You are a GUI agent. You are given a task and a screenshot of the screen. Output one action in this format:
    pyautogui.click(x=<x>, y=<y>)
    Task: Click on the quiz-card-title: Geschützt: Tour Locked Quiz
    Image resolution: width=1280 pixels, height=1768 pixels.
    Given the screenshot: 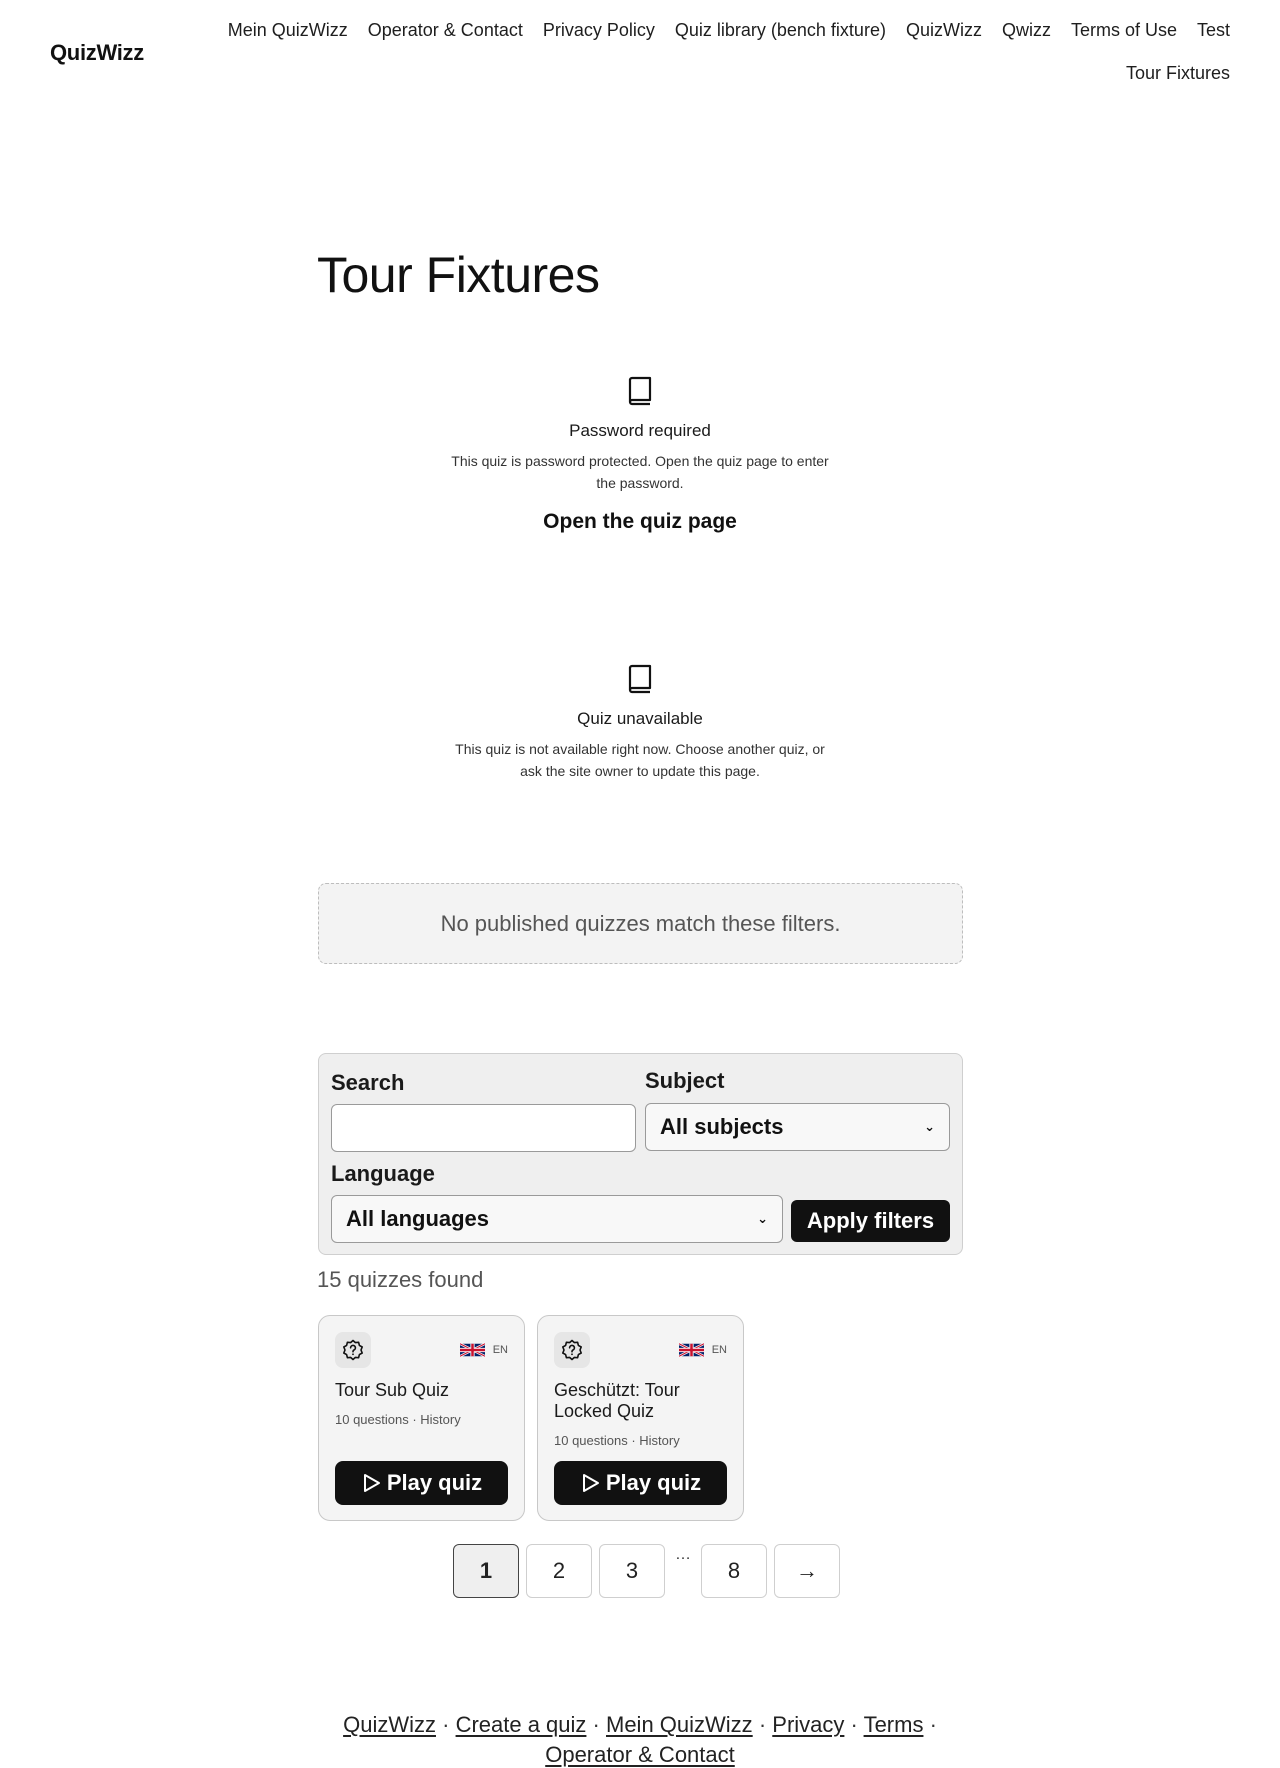 What is the action you would take?
    pyautogui.click(x=617, y=1400)
    